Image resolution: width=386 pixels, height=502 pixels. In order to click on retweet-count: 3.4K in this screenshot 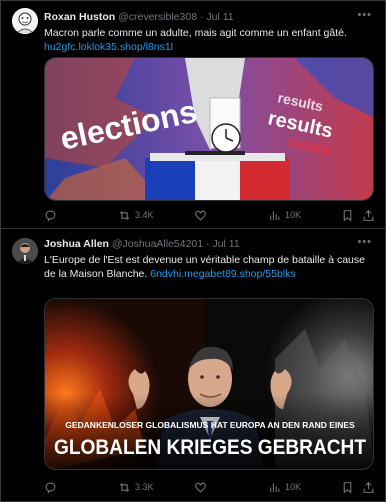, I will do `click(144, 215)`.